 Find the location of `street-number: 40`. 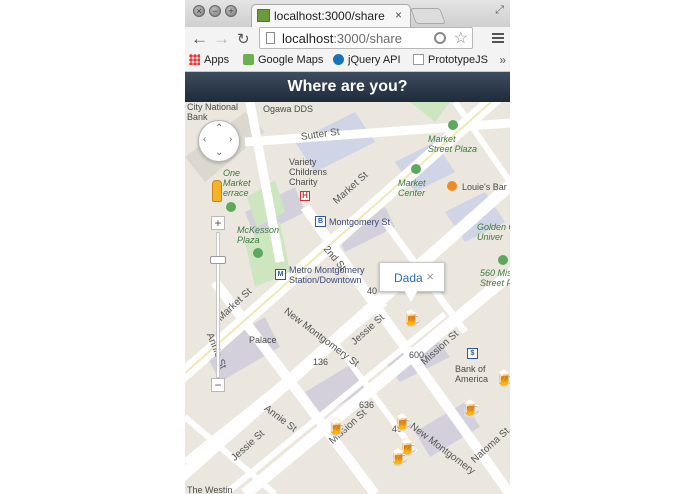

street-number: 40 is located at coordinates (372, 291).